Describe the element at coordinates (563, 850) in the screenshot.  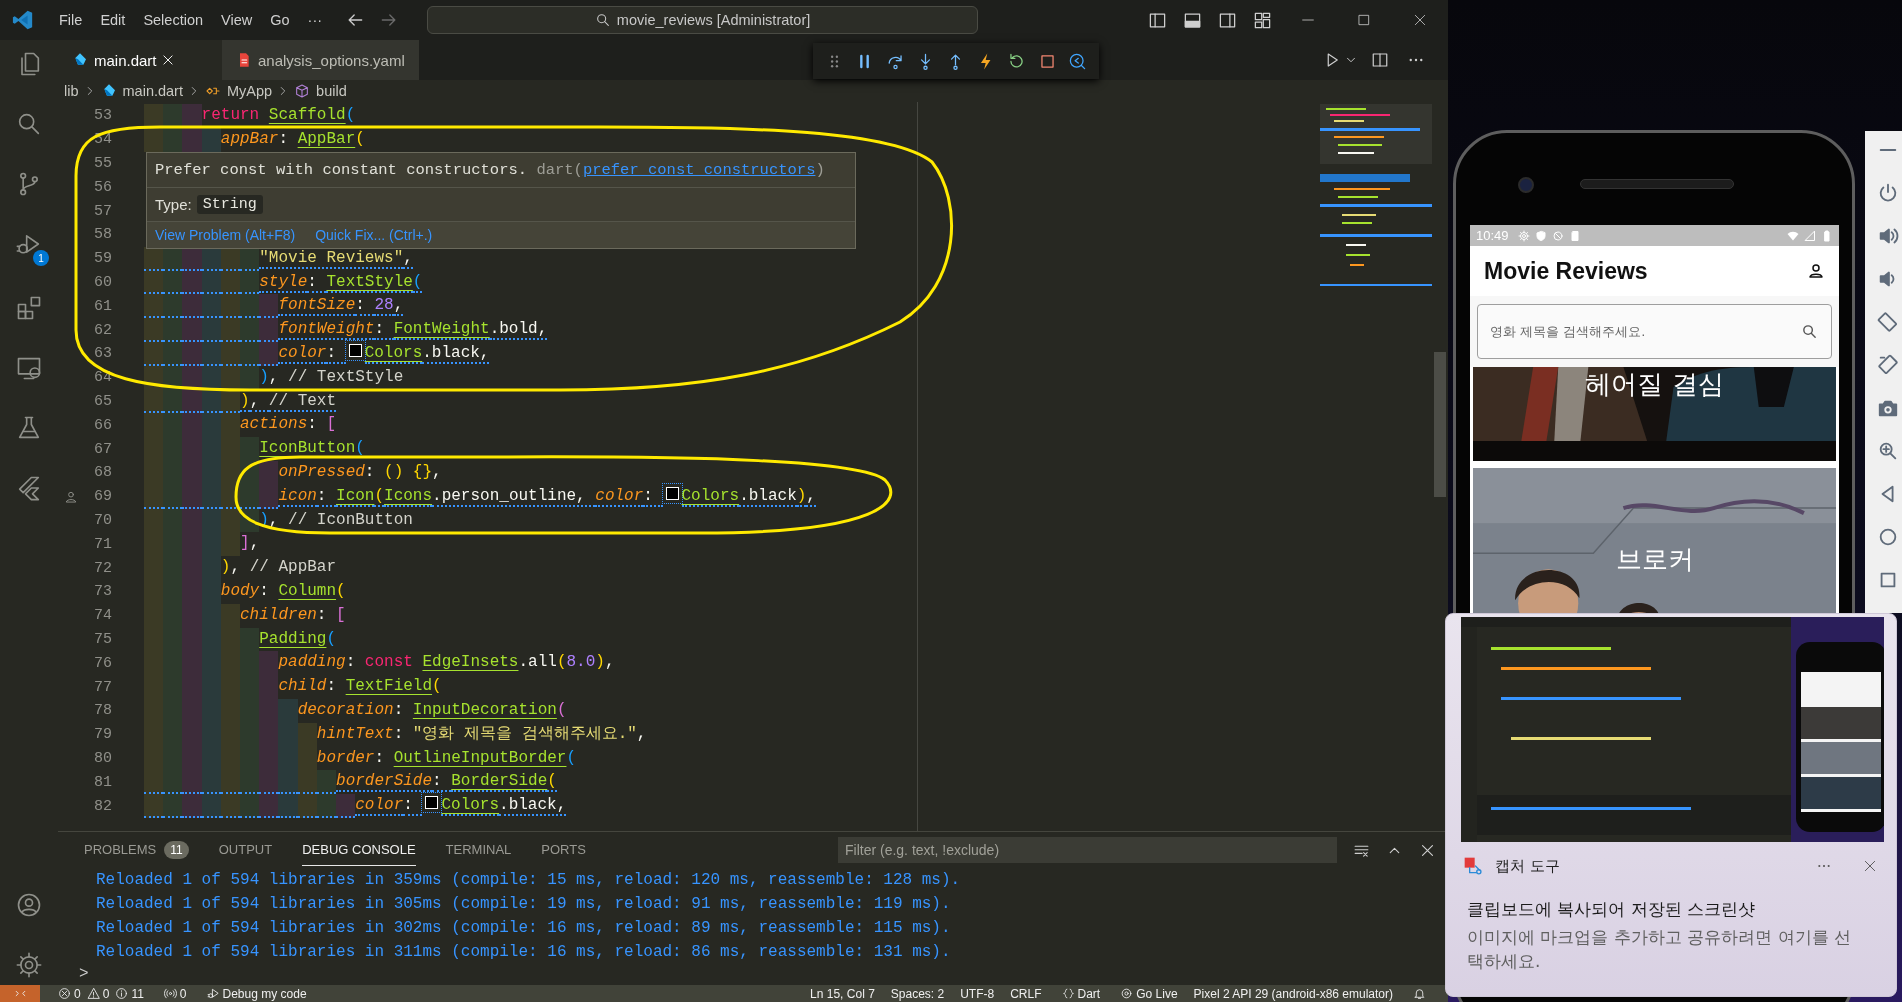
I see `panel-tab: PORTS` at that location.